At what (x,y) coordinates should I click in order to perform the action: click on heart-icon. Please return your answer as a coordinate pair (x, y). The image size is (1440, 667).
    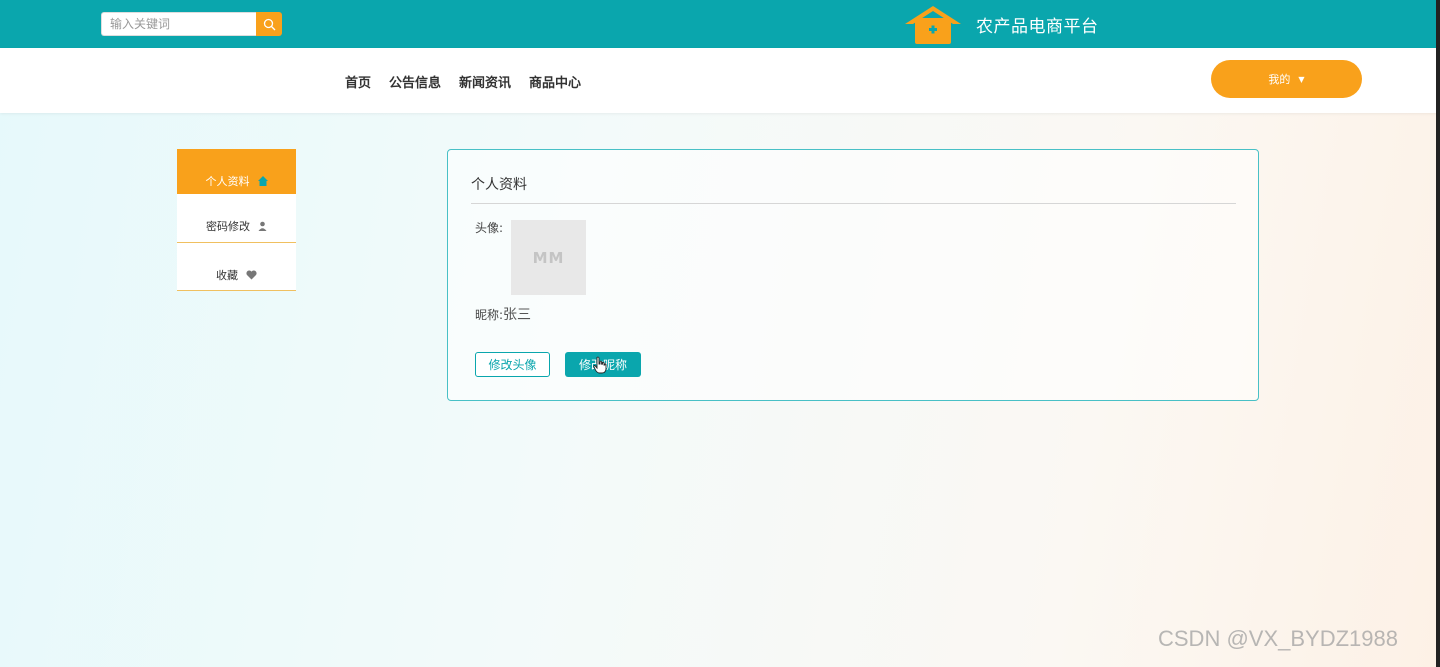
    Looking at the image, I should click on (251, 274).